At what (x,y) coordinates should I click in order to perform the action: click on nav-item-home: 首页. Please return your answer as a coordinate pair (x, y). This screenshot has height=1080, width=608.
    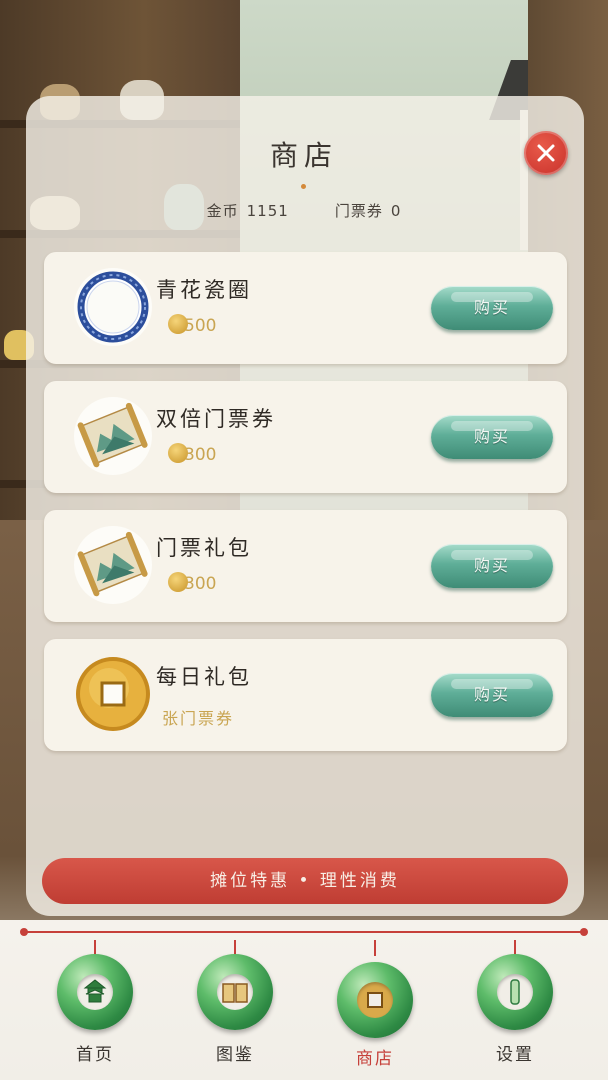
    Looking at the image, I should click on (95, 1010).